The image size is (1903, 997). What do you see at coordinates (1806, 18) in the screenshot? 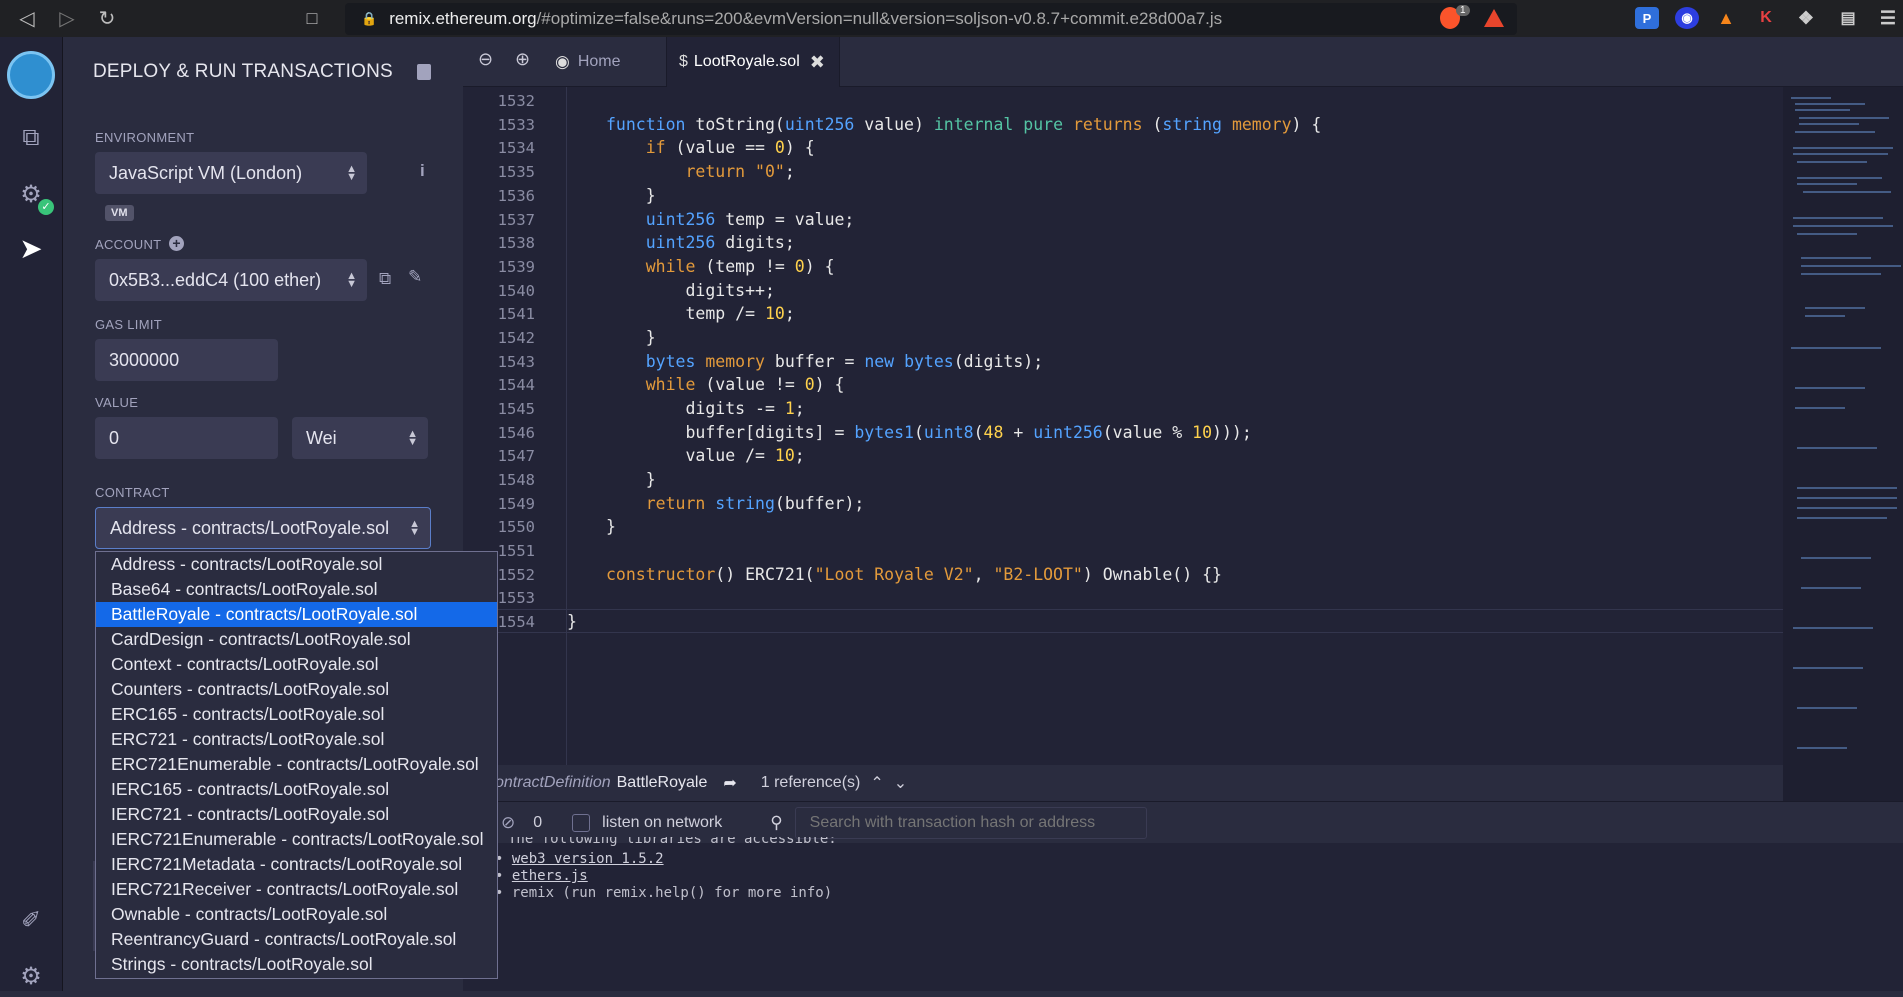
I see `puzzle-icon: ❖` at bounding box center [1806, 18].